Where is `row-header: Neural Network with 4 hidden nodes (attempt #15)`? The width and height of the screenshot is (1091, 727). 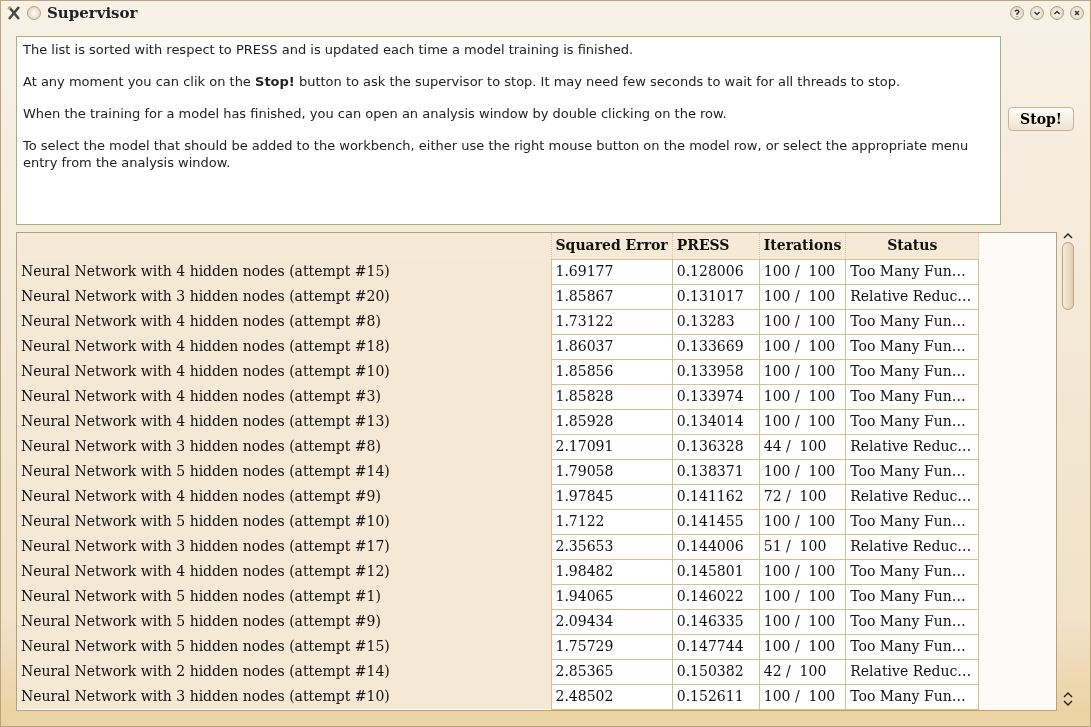 row-header: Neural Network with 4 hidden nodes (attempt #15) is located at coordinates (284, 271).